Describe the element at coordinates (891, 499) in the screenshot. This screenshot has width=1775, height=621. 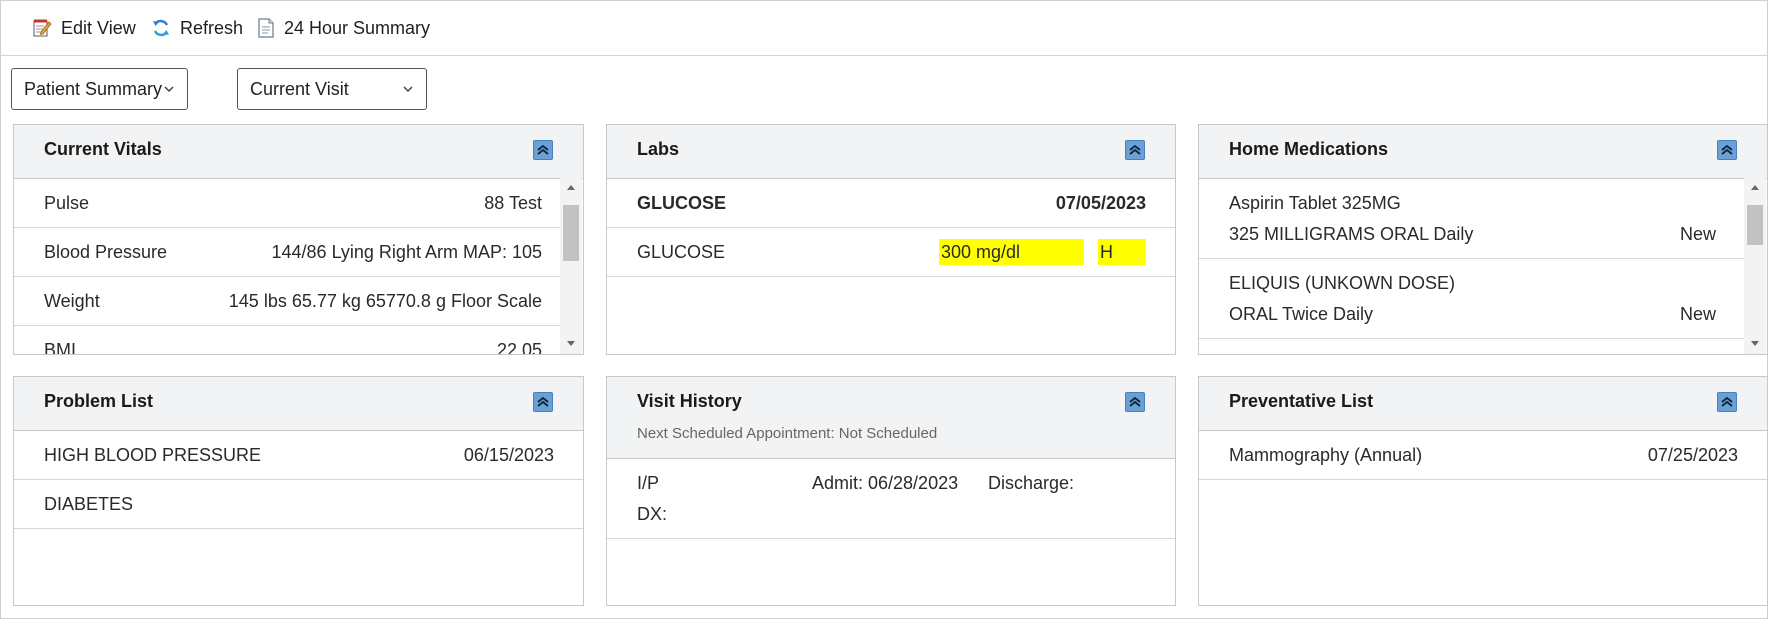
I see `visit-entry: I/P Admit: 06/28/2023 Discharge: DX:` at that location.